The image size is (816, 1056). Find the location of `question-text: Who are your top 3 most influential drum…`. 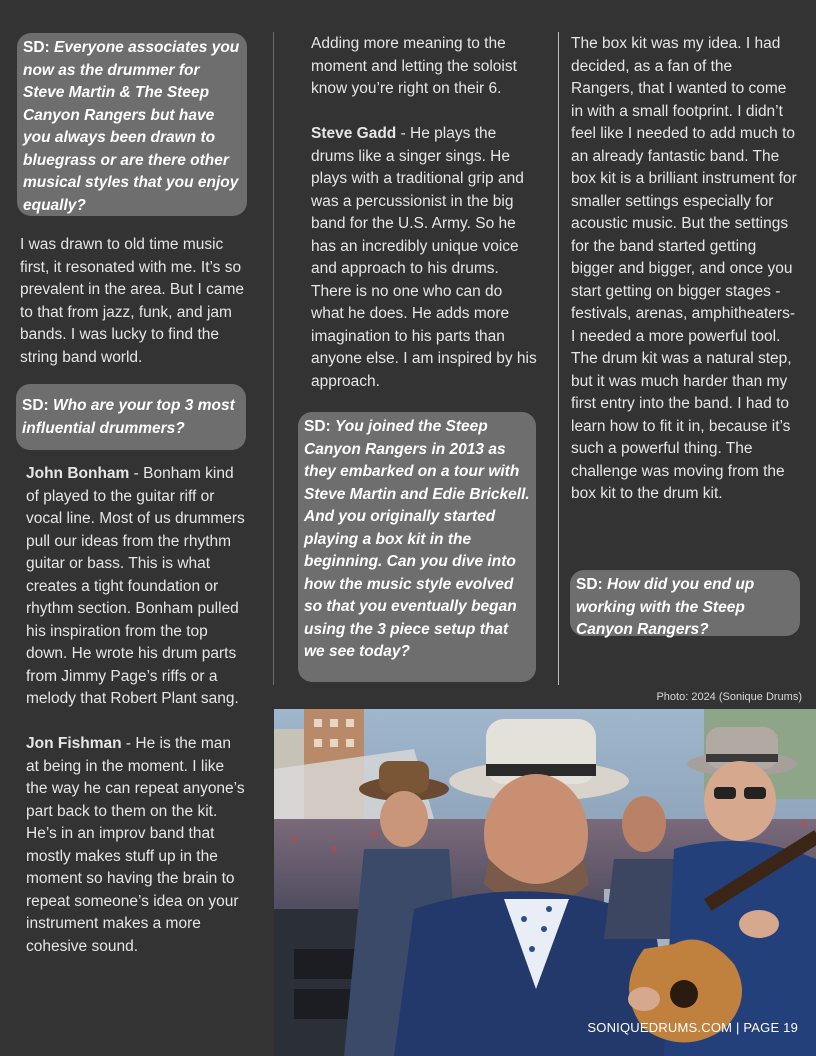

question-text: Who are your top 3 most influential drum… is located at coordinates (128, 417).